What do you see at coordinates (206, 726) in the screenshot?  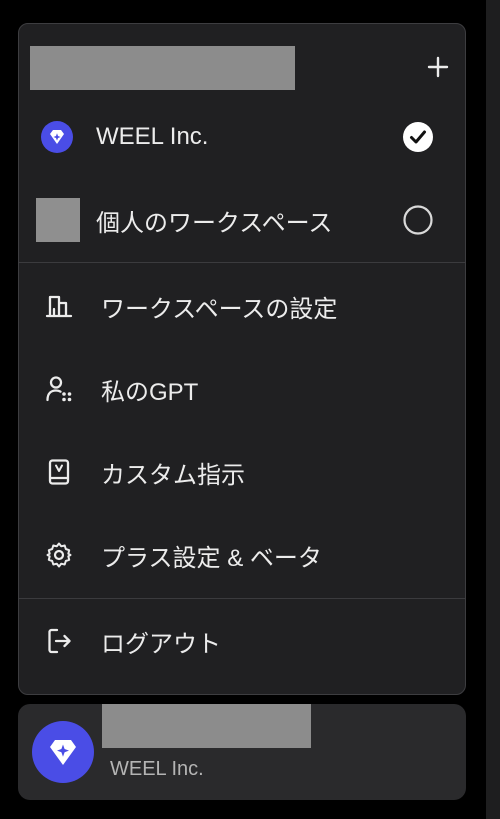 I see `redacted-user-name` at bounding box center [206, 726].